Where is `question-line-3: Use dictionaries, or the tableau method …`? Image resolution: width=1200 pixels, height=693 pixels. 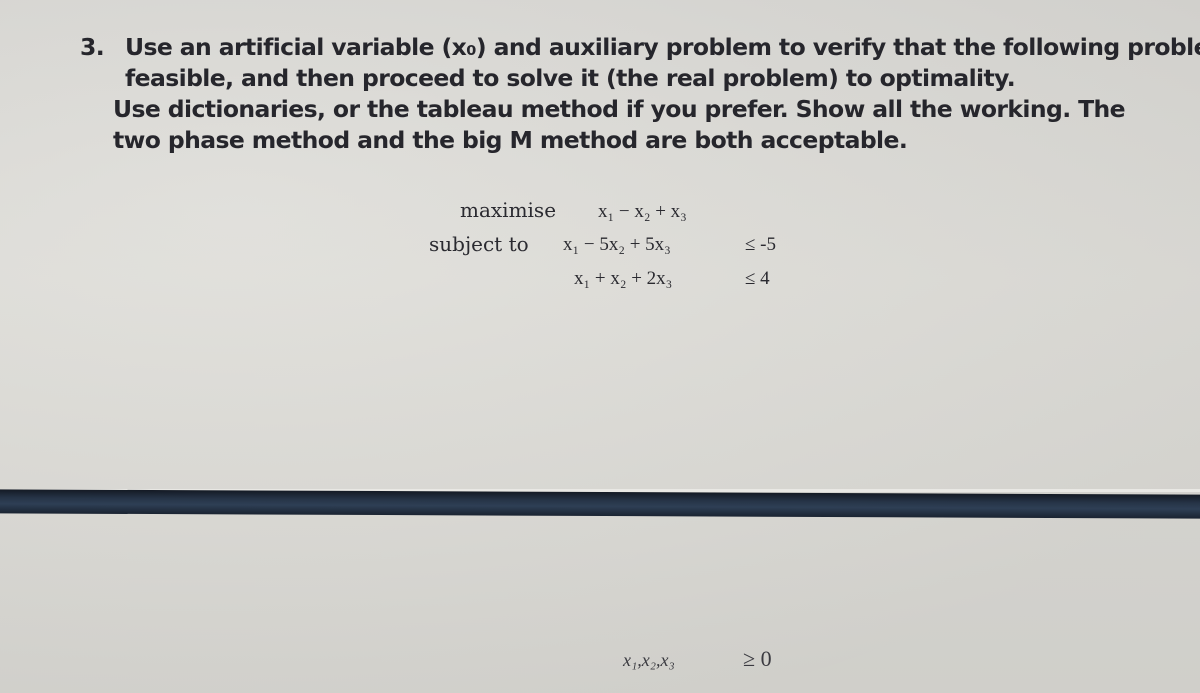
question-line-3: Use dictionaries, or the tableau method … is located at coordinates (619, 109).